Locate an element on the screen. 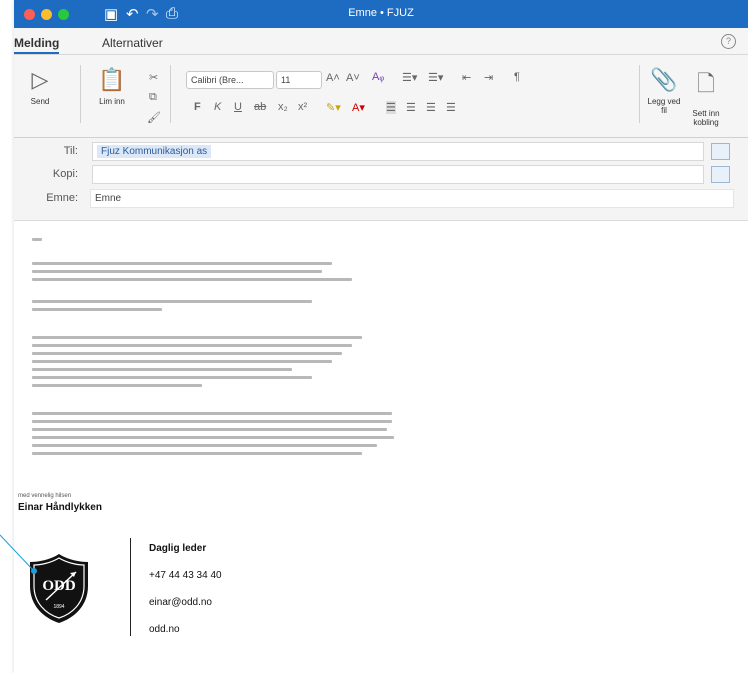  to-field: Fjuz Kommunikasjon as is located at coordinates (398, 151).